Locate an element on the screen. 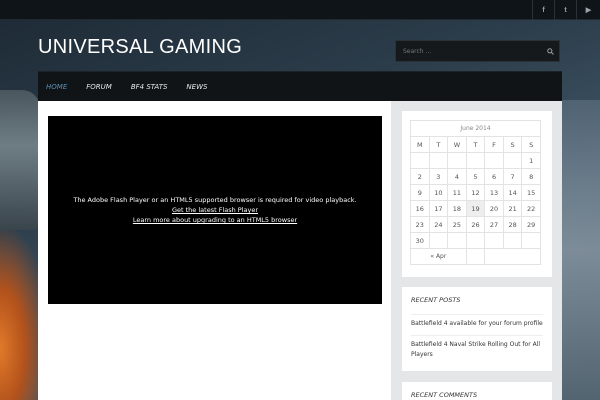  calendar-day: 19 is located at coordinates (475, 208).